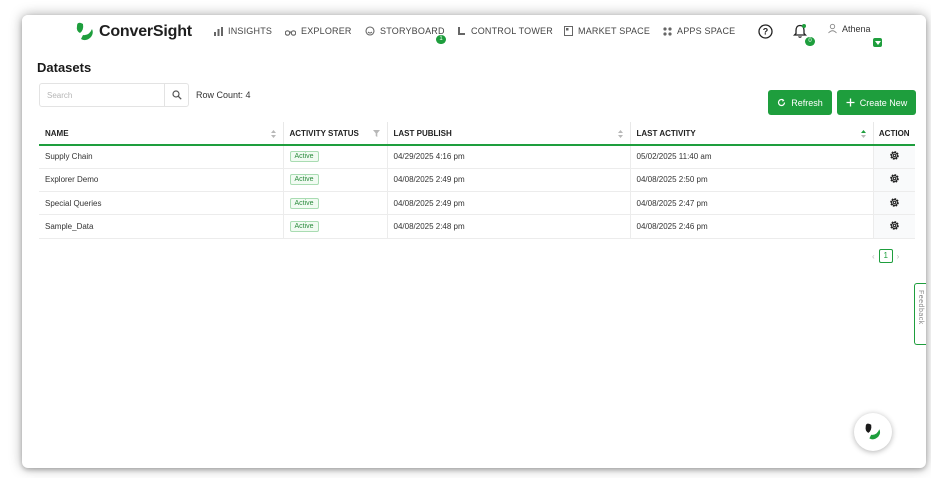 This screenshot has height=478, width=931. I want to click on dataset-name: Supply Chain, so click(161, 157).